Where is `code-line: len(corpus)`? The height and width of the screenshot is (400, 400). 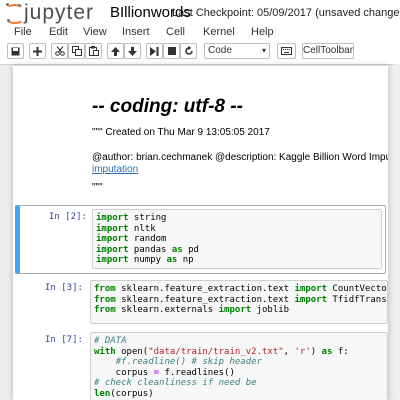 code-line: len(corpus) is located at coordinates (240, 394).